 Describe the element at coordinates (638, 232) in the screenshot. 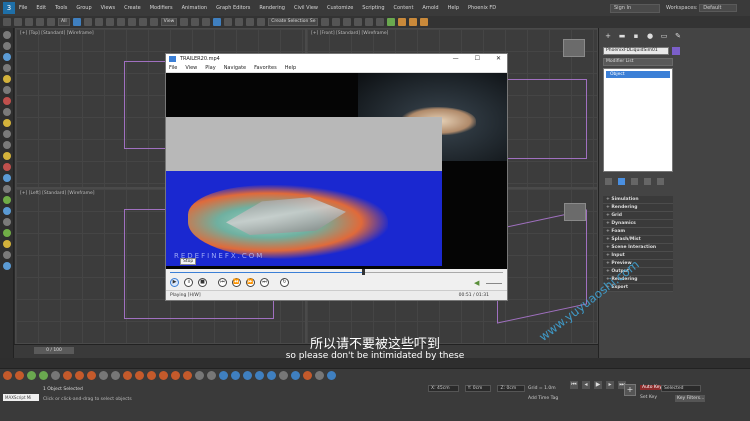

I see `rollout-foam: Foam` at that location.